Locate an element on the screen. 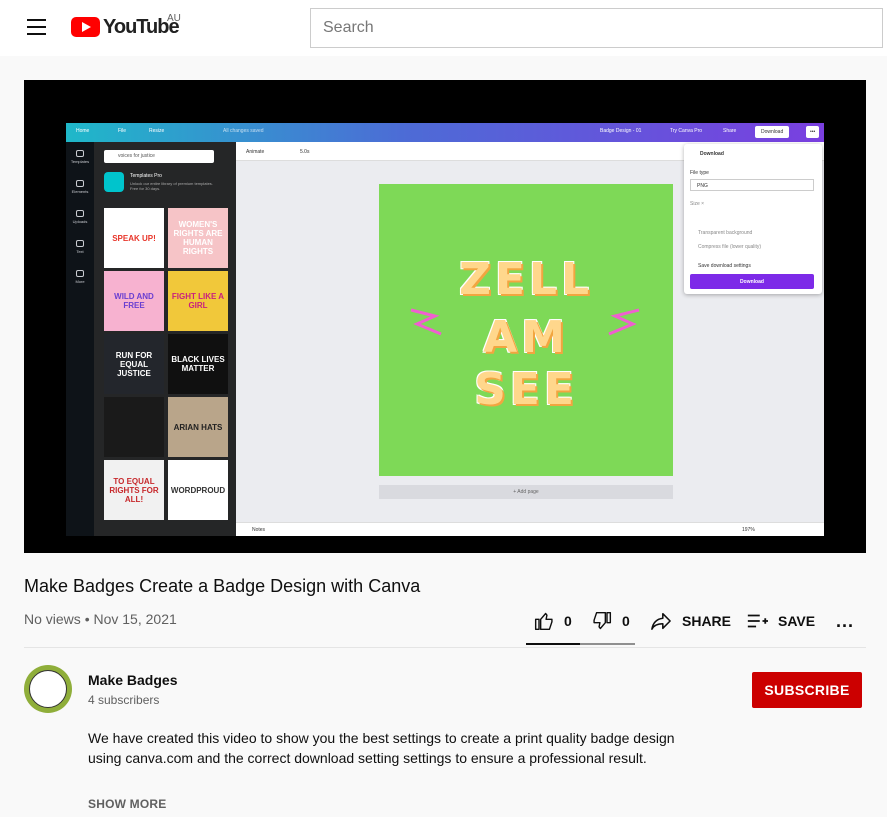 The height and width of the screenshot is (817, 887). channel-avatar is located at coordinates (48, 689).